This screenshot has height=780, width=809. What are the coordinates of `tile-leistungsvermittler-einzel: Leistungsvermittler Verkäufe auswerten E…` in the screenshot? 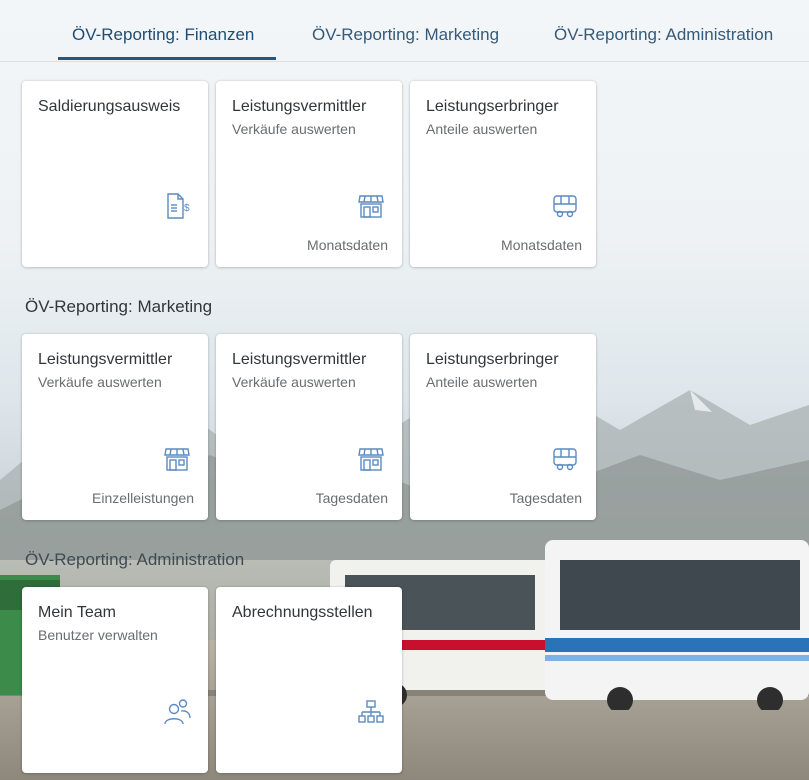 It's located at (115, 427).